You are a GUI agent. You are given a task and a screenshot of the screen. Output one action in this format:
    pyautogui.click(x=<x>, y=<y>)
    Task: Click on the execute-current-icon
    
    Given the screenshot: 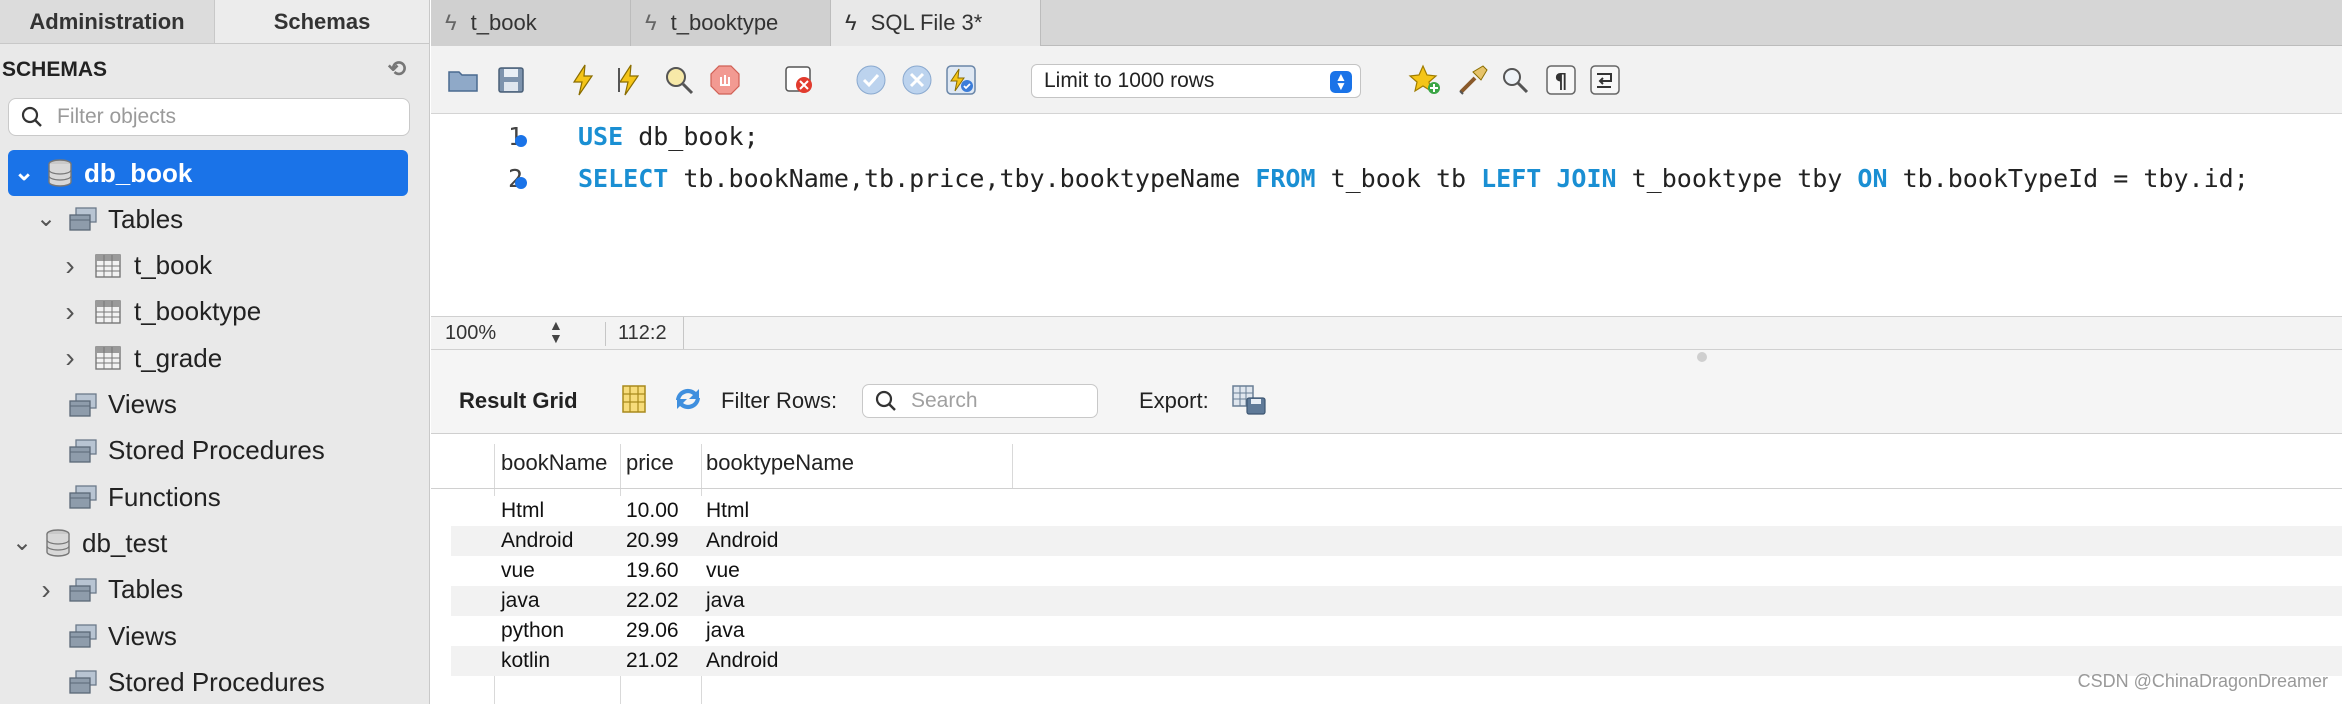 What is the action you would take?
    pyautogui.click(x=629, y=80)
    